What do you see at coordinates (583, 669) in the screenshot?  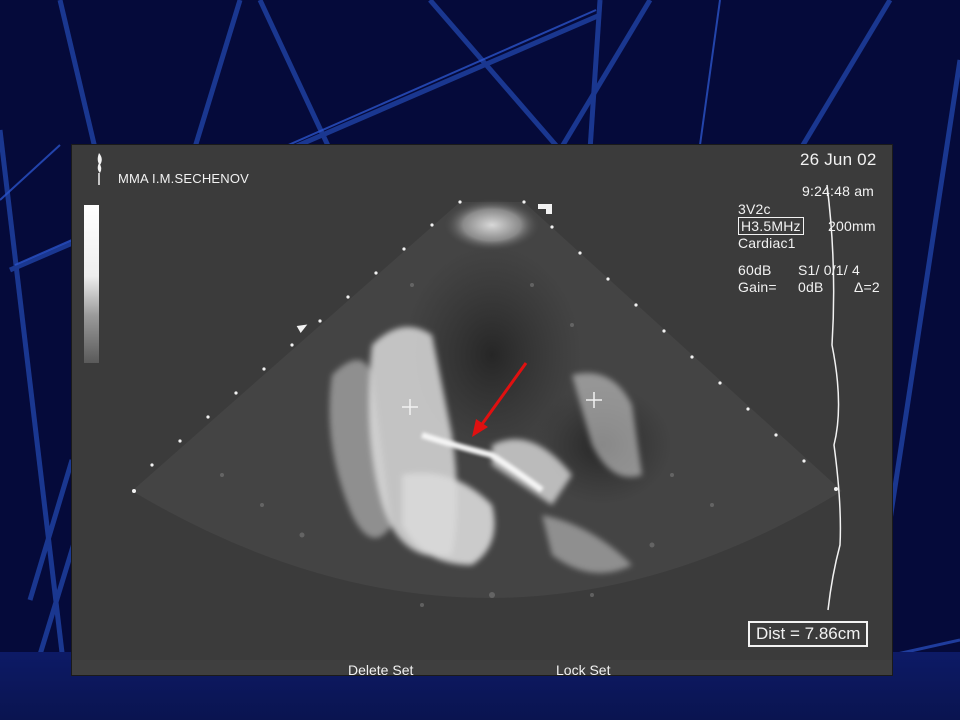 I see `lock-set-button: Lock Set` at bounding box center [583, 669].